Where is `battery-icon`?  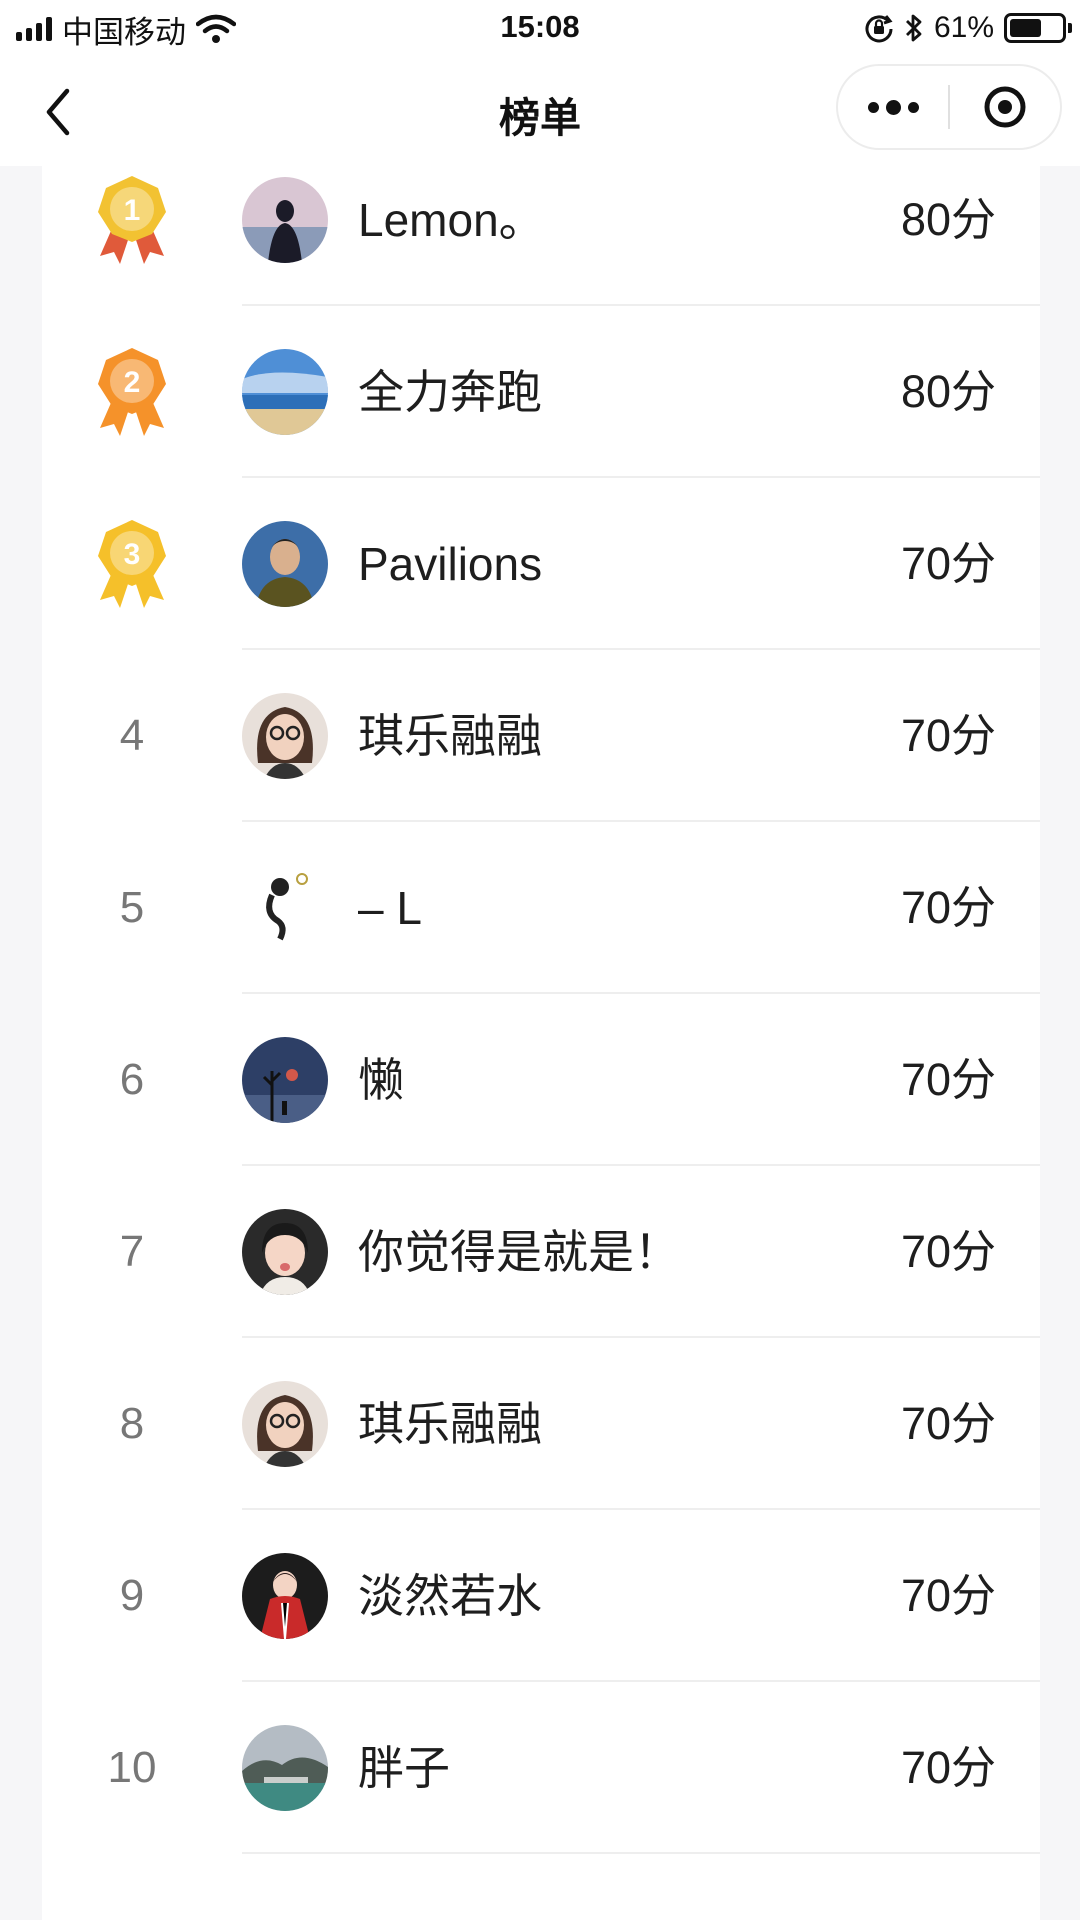 battery-icon is located at coordinates (1038, 28).